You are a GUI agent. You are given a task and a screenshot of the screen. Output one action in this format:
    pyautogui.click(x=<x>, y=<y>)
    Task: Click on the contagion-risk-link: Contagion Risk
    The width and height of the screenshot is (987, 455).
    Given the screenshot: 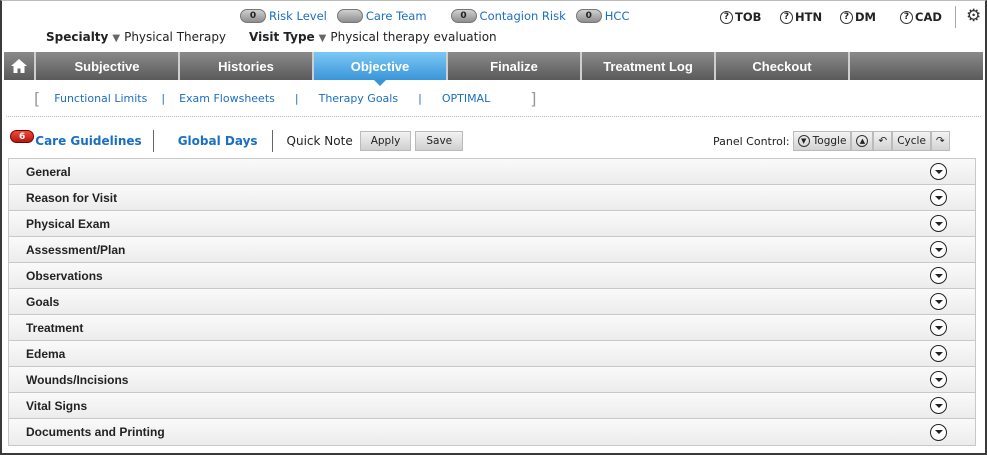 What is the action you would take?
    pyautogui.click(x=523, y=16)
    